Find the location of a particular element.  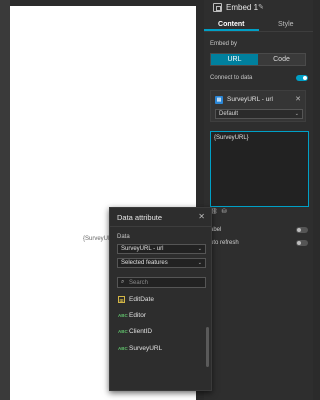

field-list-scrollbar is located at coordinates (207, 347).